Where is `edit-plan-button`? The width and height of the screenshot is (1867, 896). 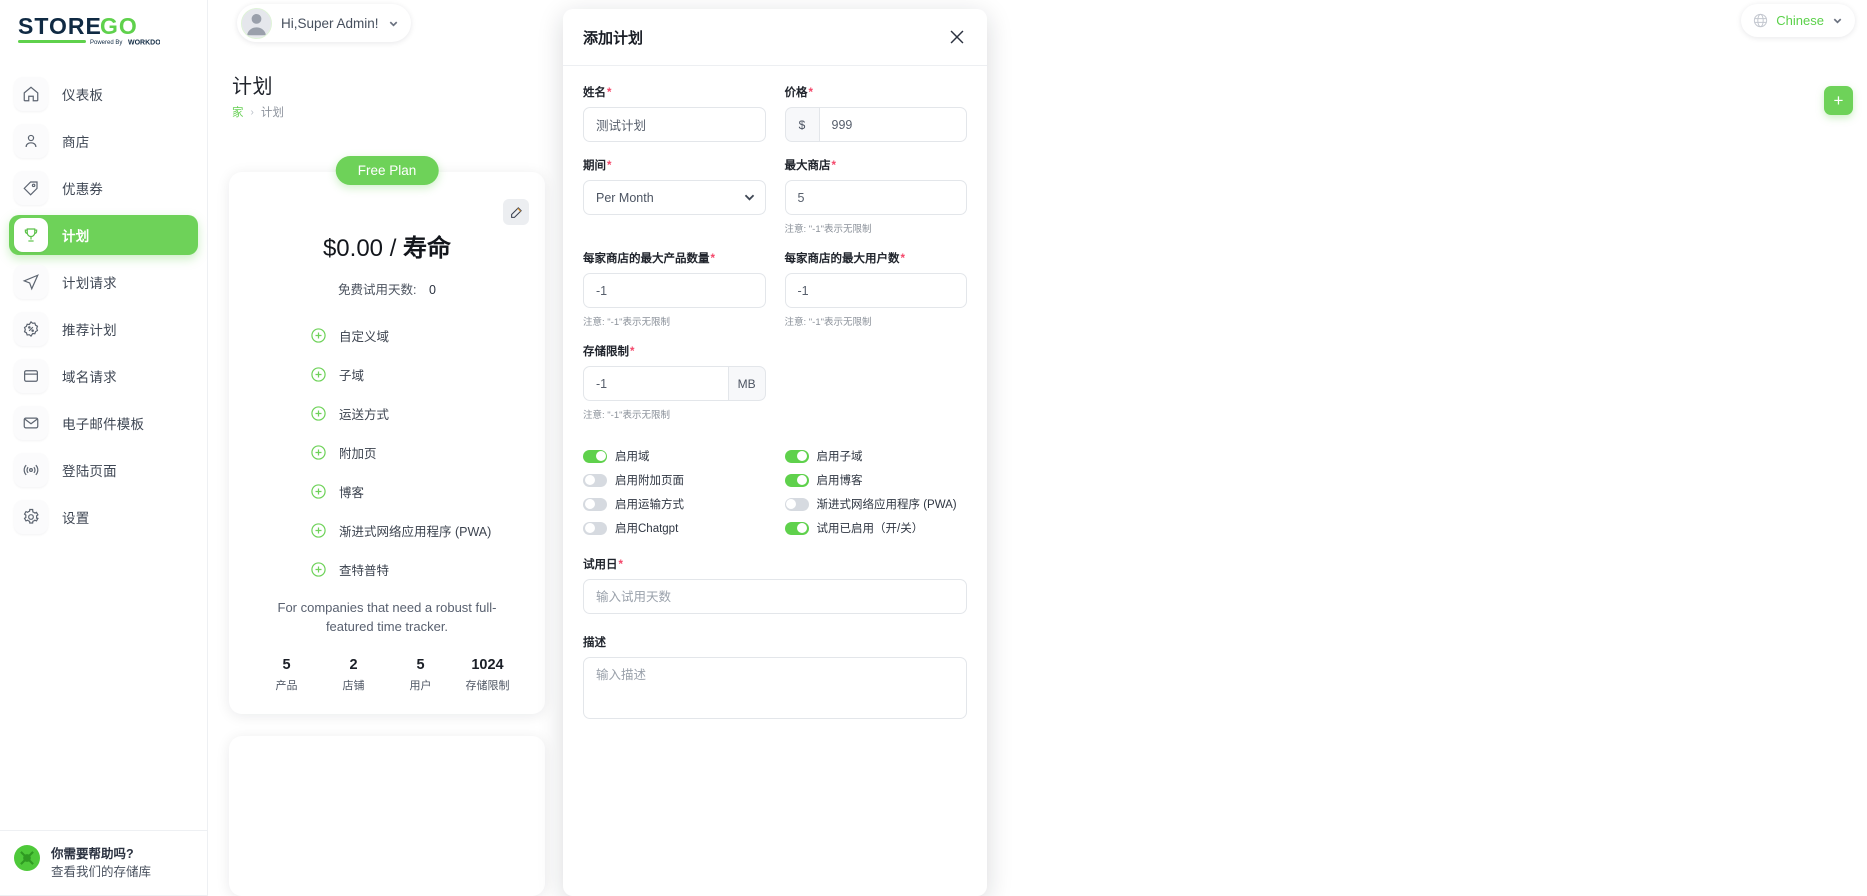
edit-plan-button is located at coordinates (516, 212).